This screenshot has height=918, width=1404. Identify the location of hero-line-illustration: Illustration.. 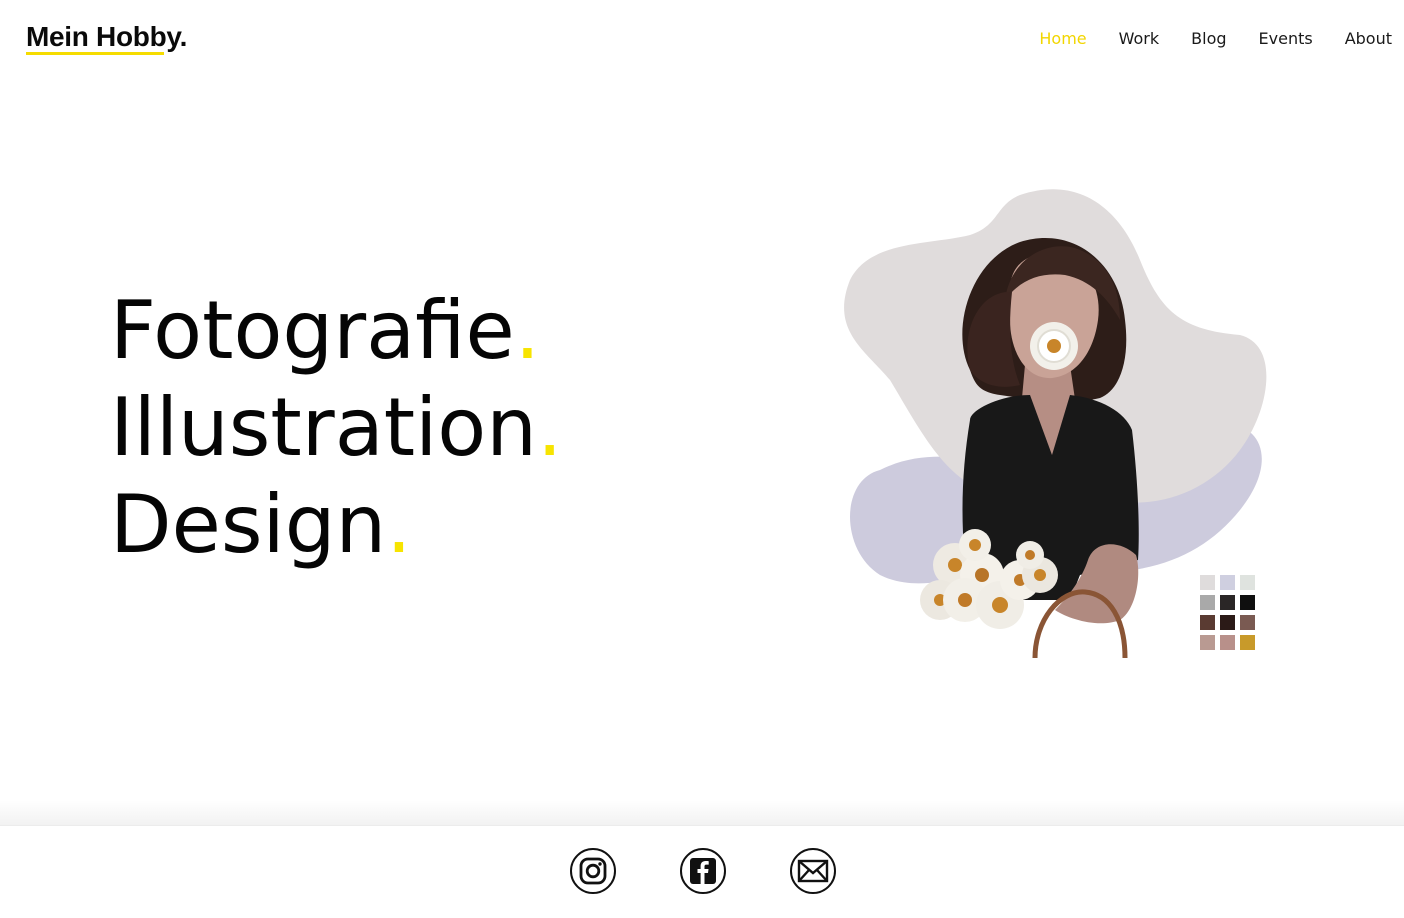
(336, 427).